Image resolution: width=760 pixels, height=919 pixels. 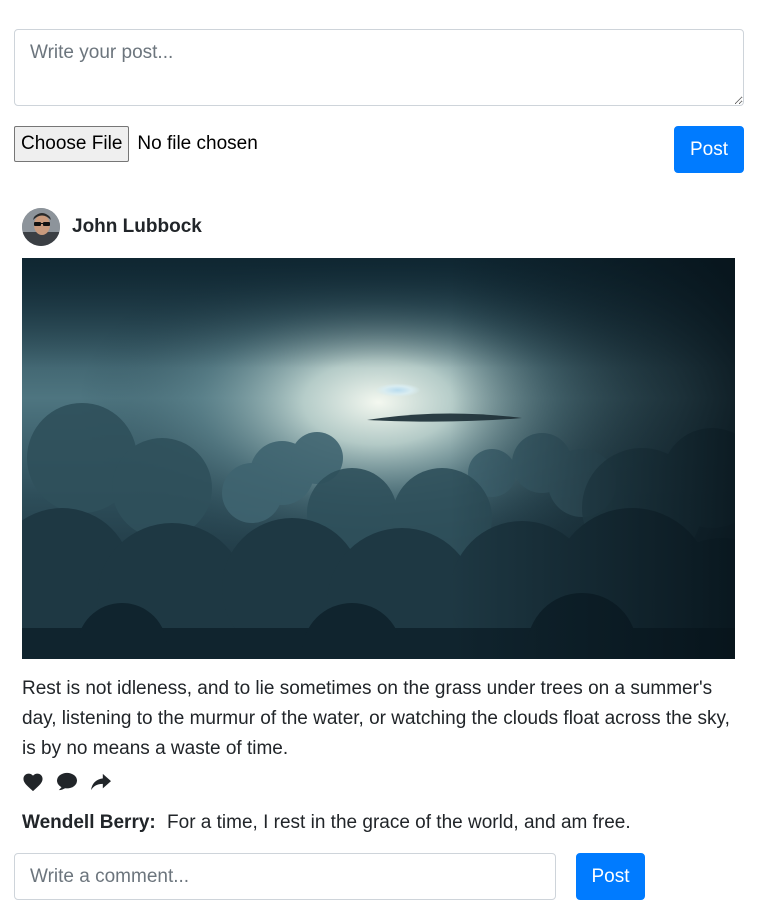 What do you see at coordinates (610, 876) in the screenshot?
I see `post-comment-button: Post` at bounding box center [610, 876].